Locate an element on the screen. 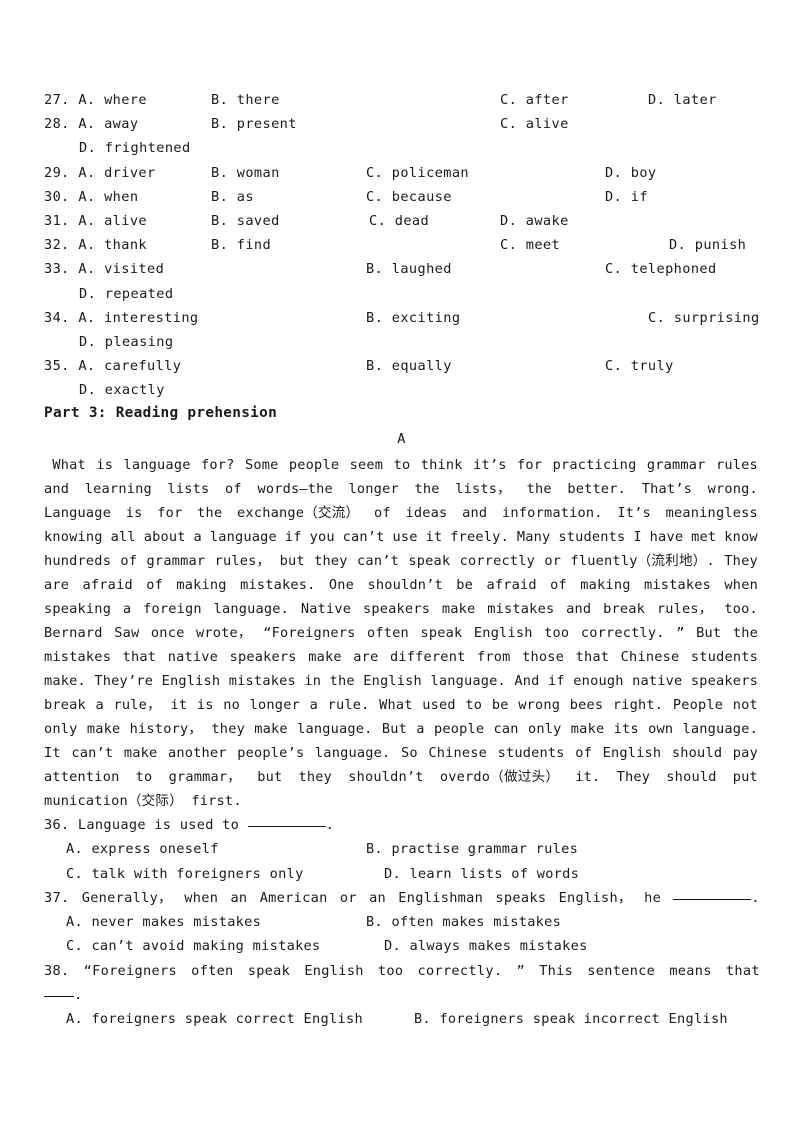 The height and width of the screenshot is (1130, 800). cloze-option: C. policeman is located at coordinates (417, 173).